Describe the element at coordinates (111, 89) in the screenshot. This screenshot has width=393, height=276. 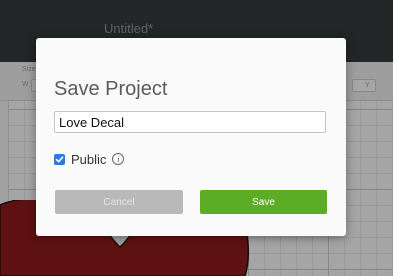
I see `dialog-title: Save Project` at that location.